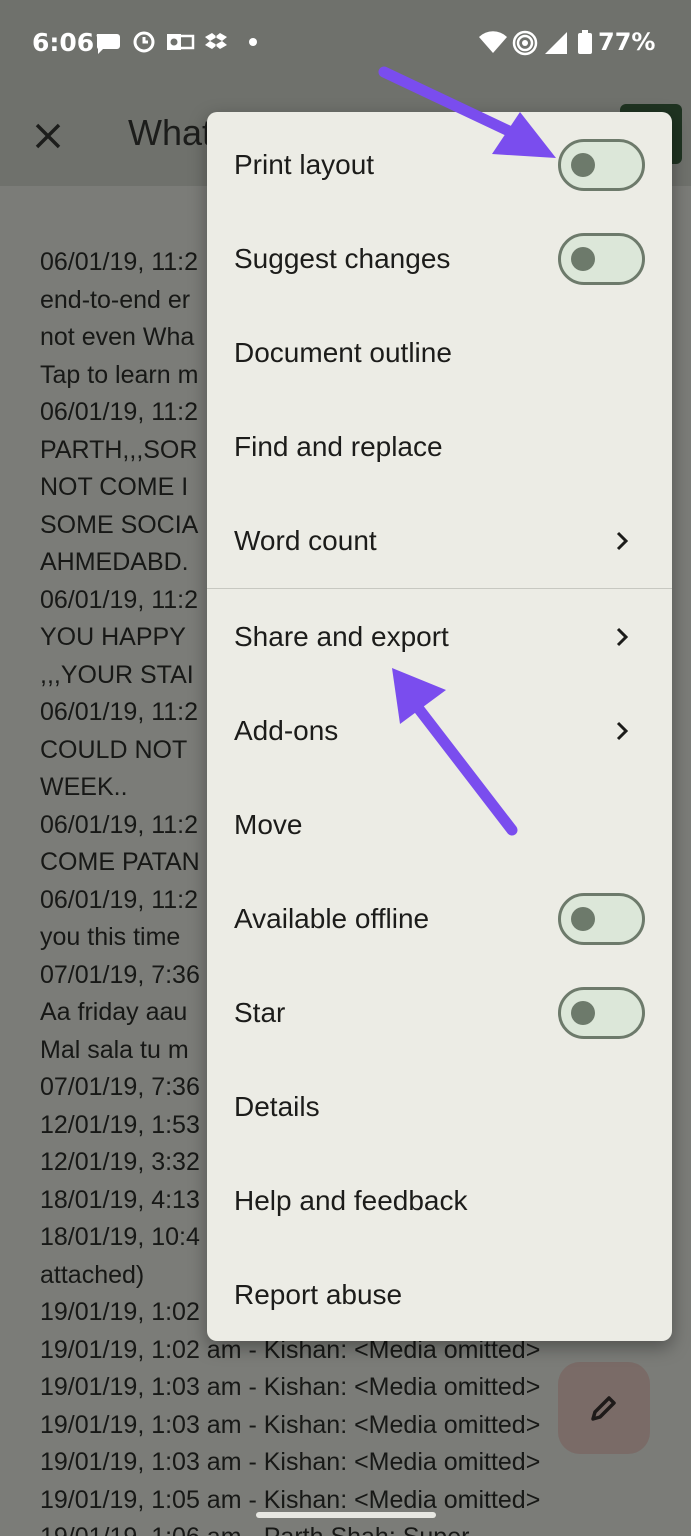 The image size is (691, 1536). I want to click on menu-item-label: Star, so click(260, 1012).